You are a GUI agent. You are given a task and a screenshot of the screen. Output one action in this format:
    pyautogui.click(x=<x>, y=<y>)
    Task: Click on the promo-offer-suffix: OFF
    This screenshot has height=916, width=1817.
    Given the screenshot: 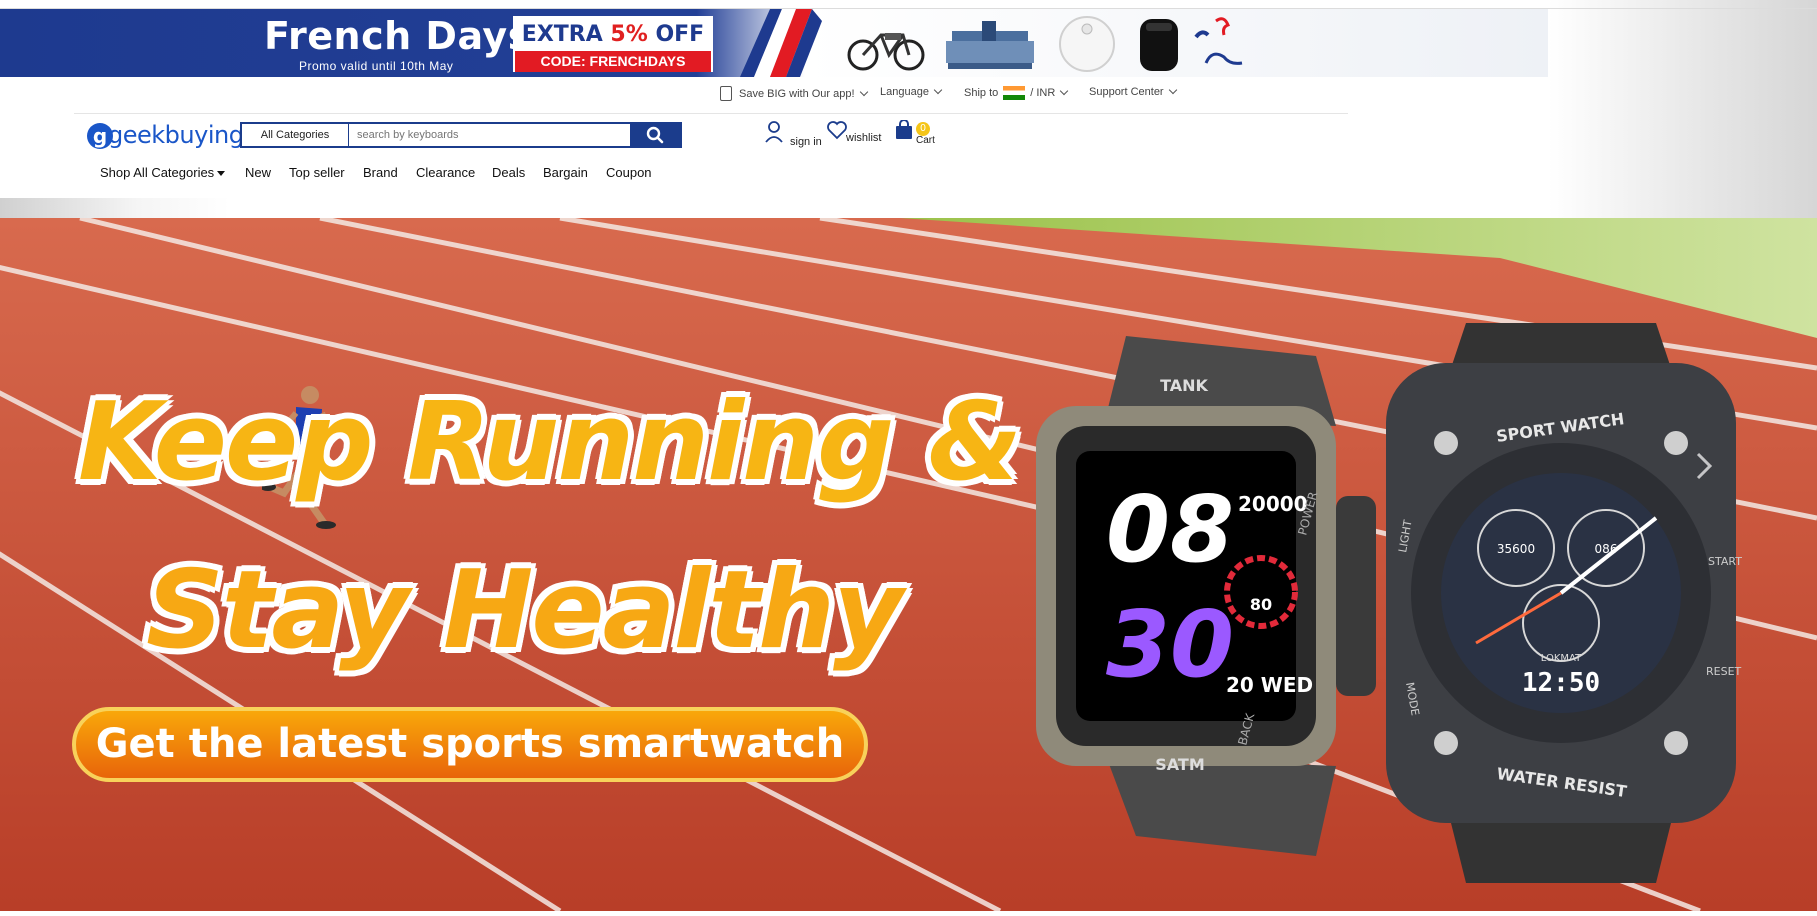 What is the action you would take?
    pyautogui.click(x=676, y=34)
    